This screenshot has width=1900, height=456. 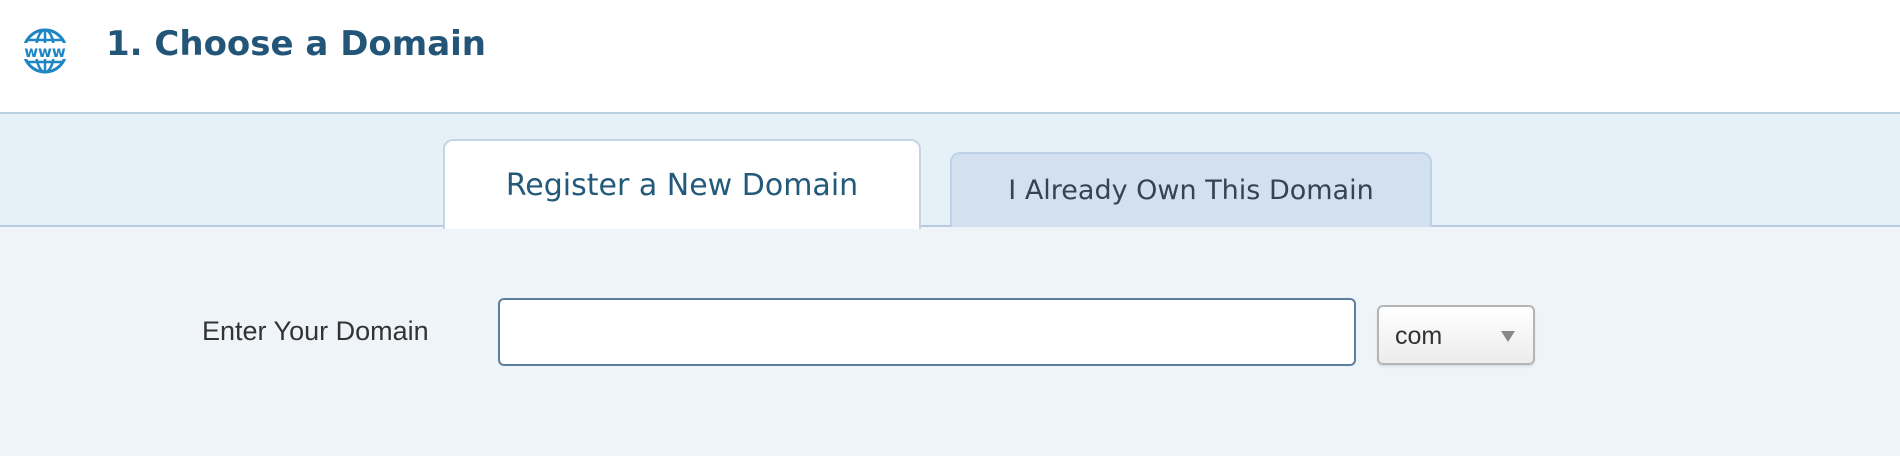 I want to click on www-icon-text: www, so click(x=45, y=52).